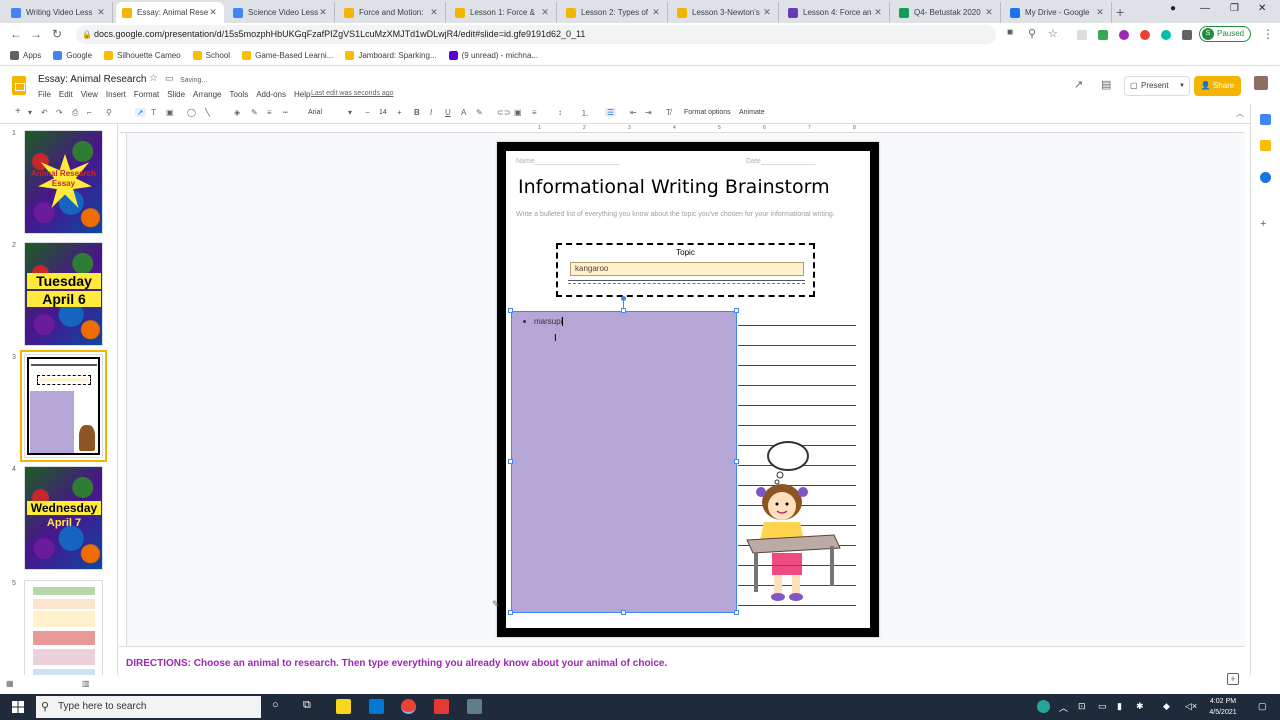 This screenshot has width=1280, height=720. Describe the element at coordinates (633, 112) in the screenshot. I see `decrease-indent-icon: ⇤` at that location.